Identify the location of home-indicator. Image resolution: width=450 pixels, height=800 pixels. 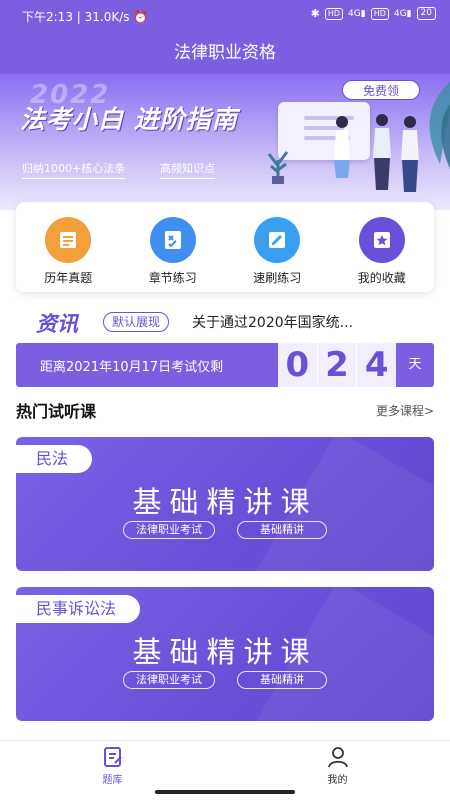
(225, 792).